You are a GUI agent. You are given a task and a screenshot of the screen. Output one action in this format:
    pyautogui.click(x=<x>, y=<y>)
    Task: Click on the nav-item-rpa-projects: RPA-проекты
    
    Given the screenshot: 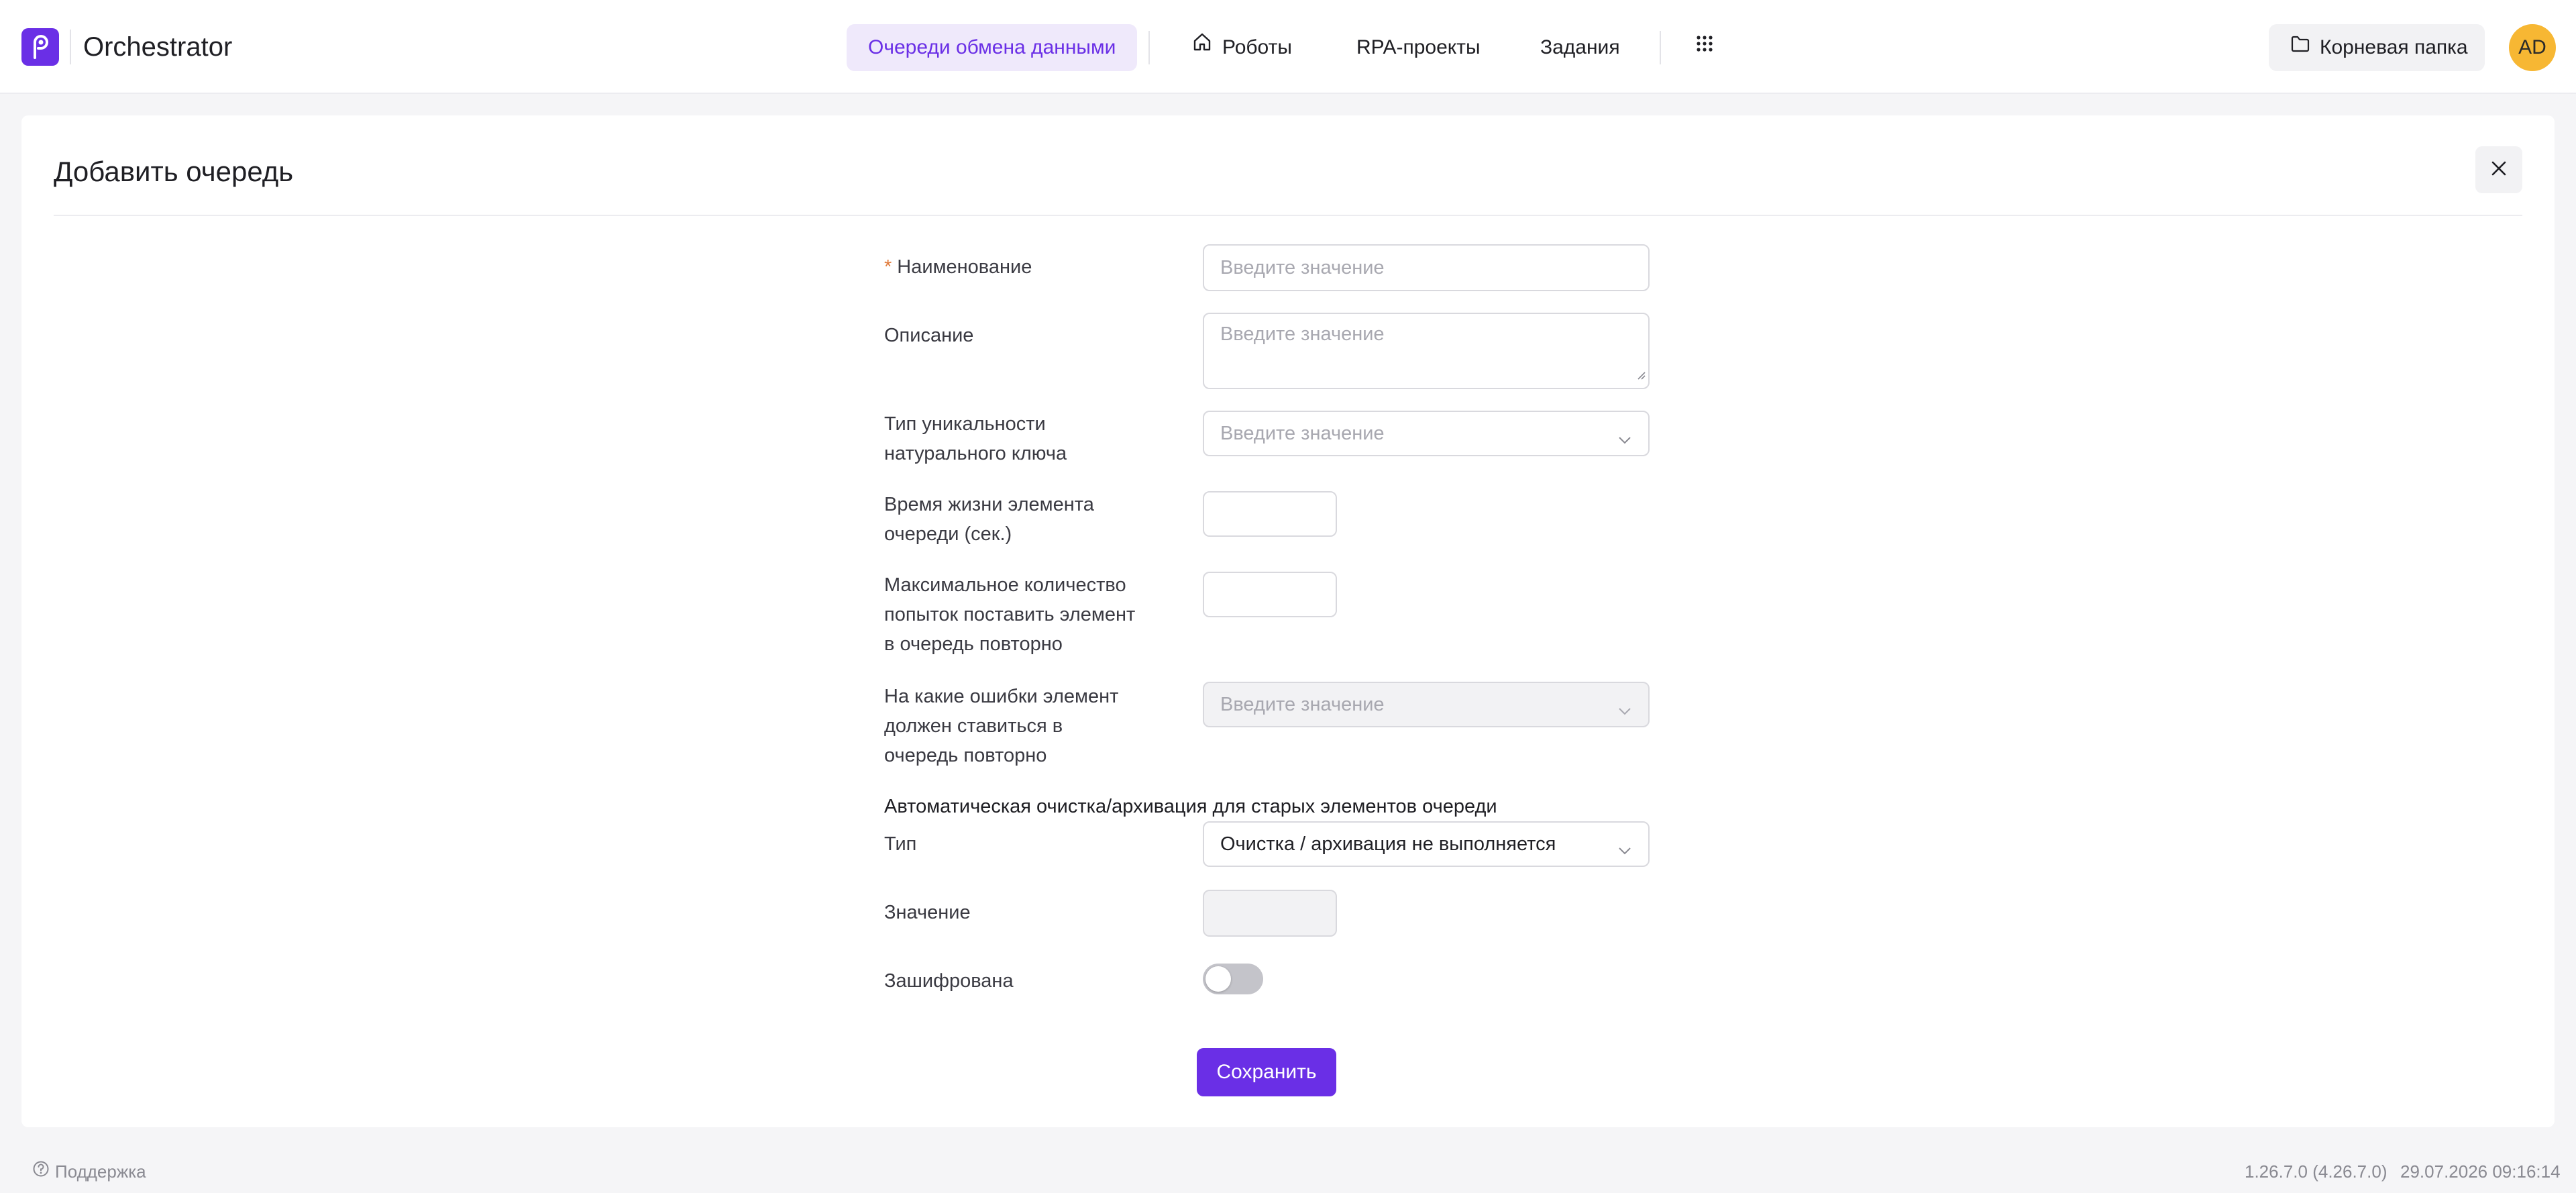 What is the action you would take?
    pyautogui.click(x=1418, y=47)
    